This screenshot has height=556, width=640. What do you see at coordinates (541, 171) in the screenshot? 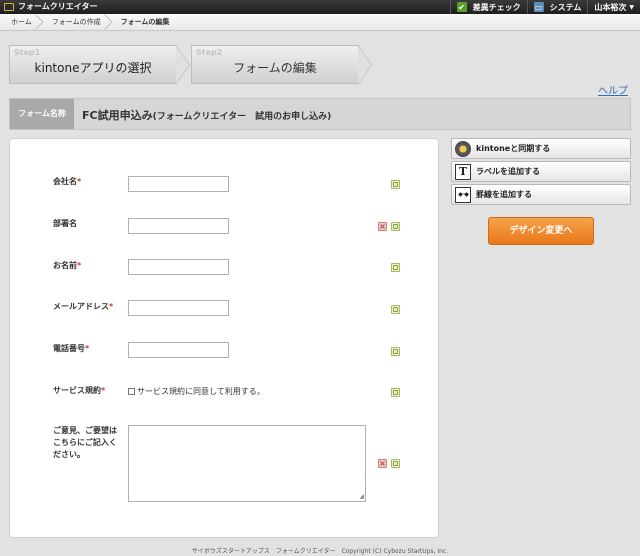
I see `add-label-button: T ラベルを追加する` at bounding box center [541, 171].